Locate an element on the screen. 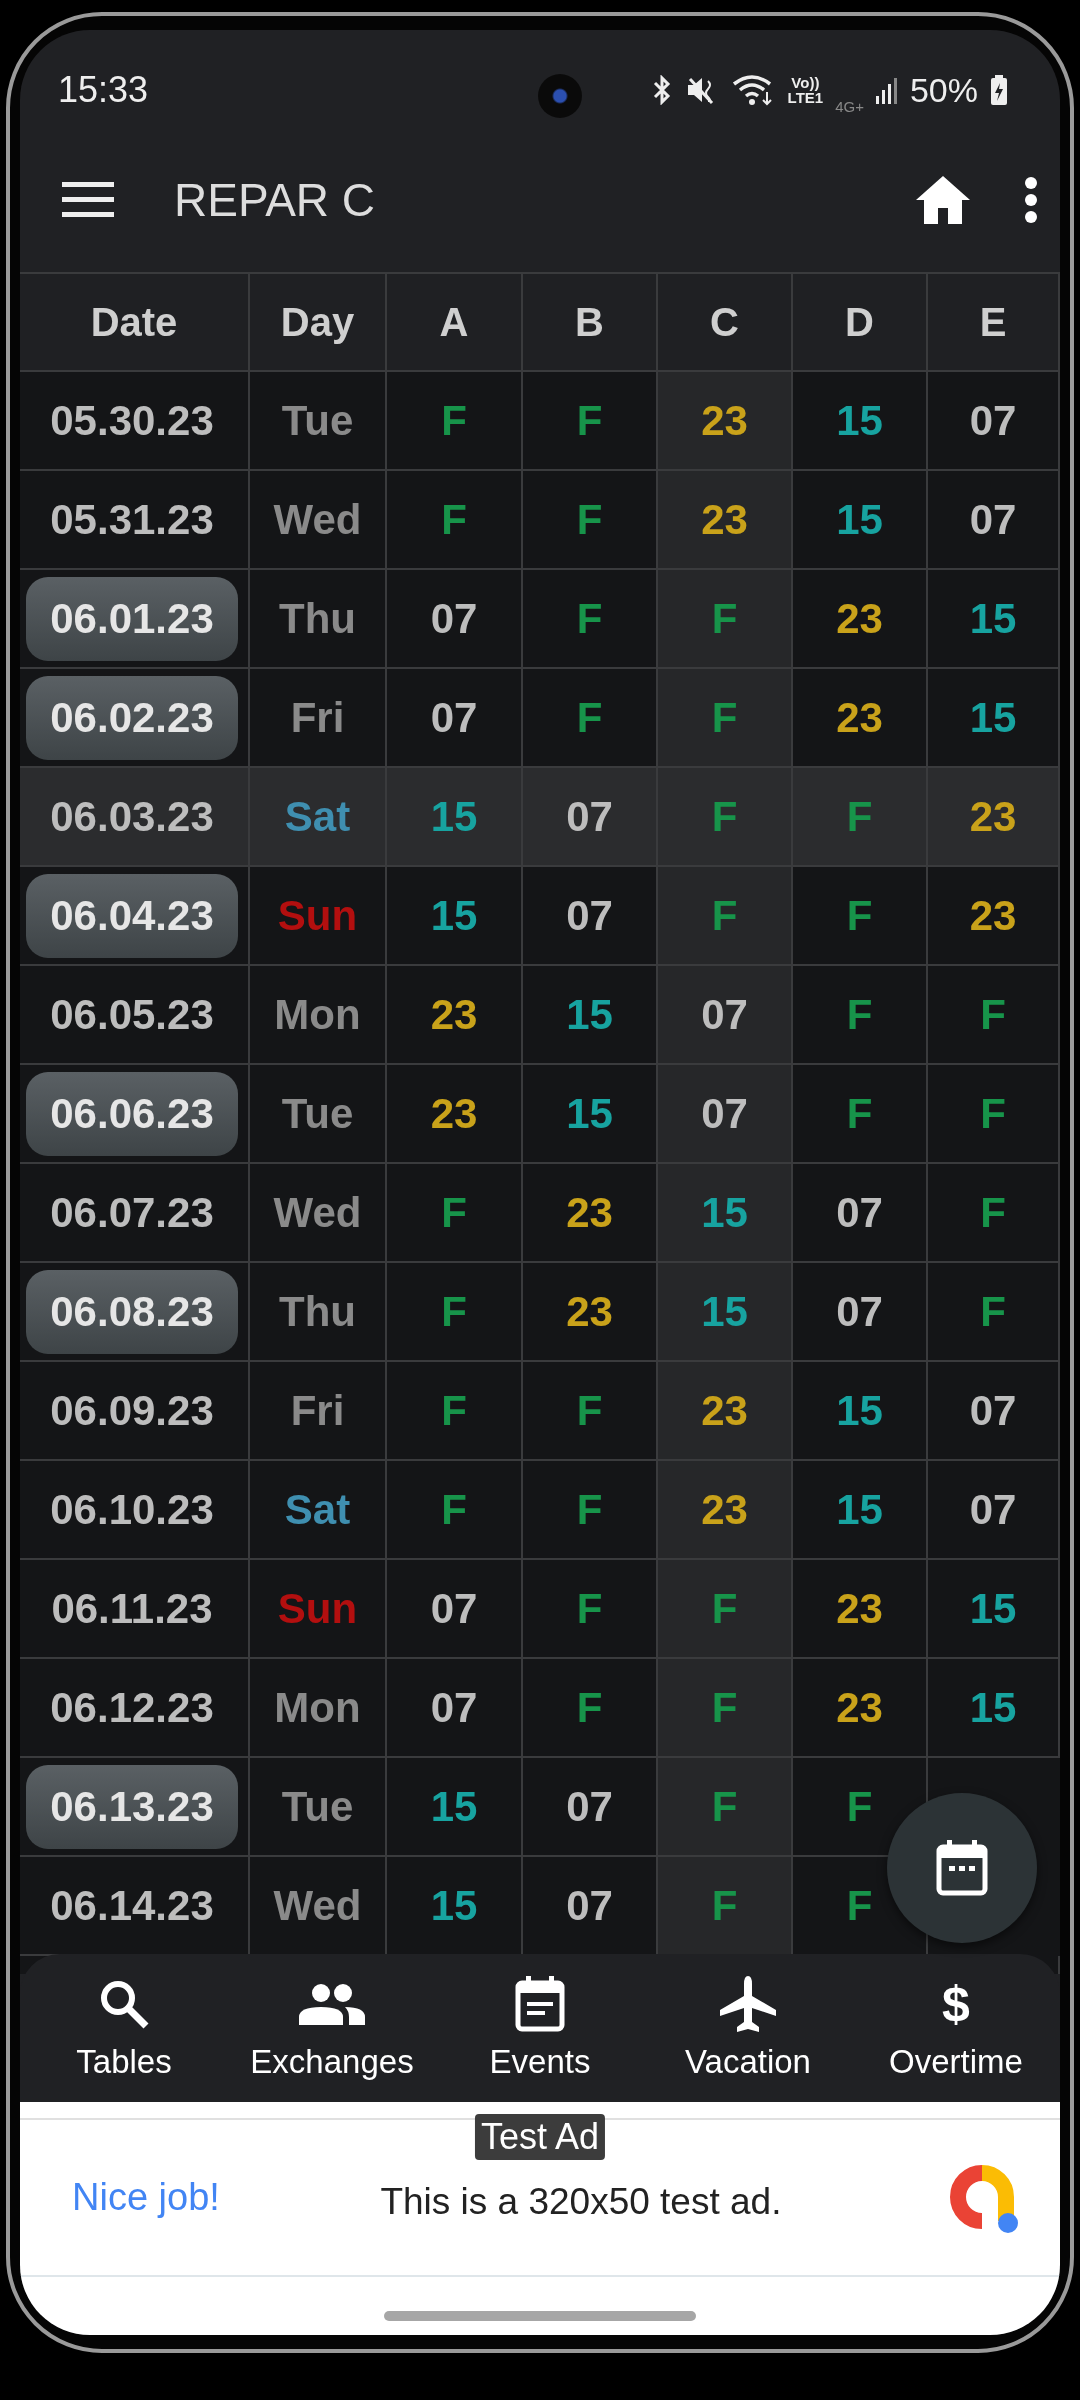 This screenshot has width=1080, height=2400. date-label: 06.14.23 is located at coordinates (132, 1905).